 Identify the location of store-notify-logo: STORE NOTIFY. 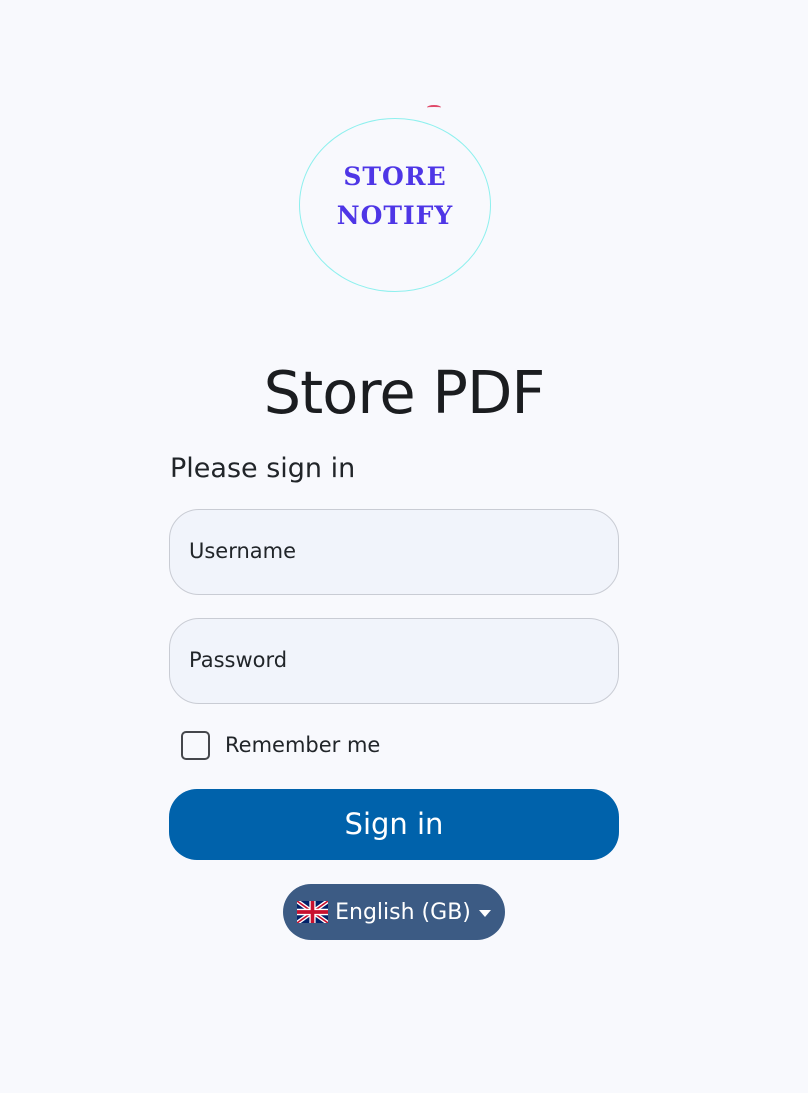
(395, 199).